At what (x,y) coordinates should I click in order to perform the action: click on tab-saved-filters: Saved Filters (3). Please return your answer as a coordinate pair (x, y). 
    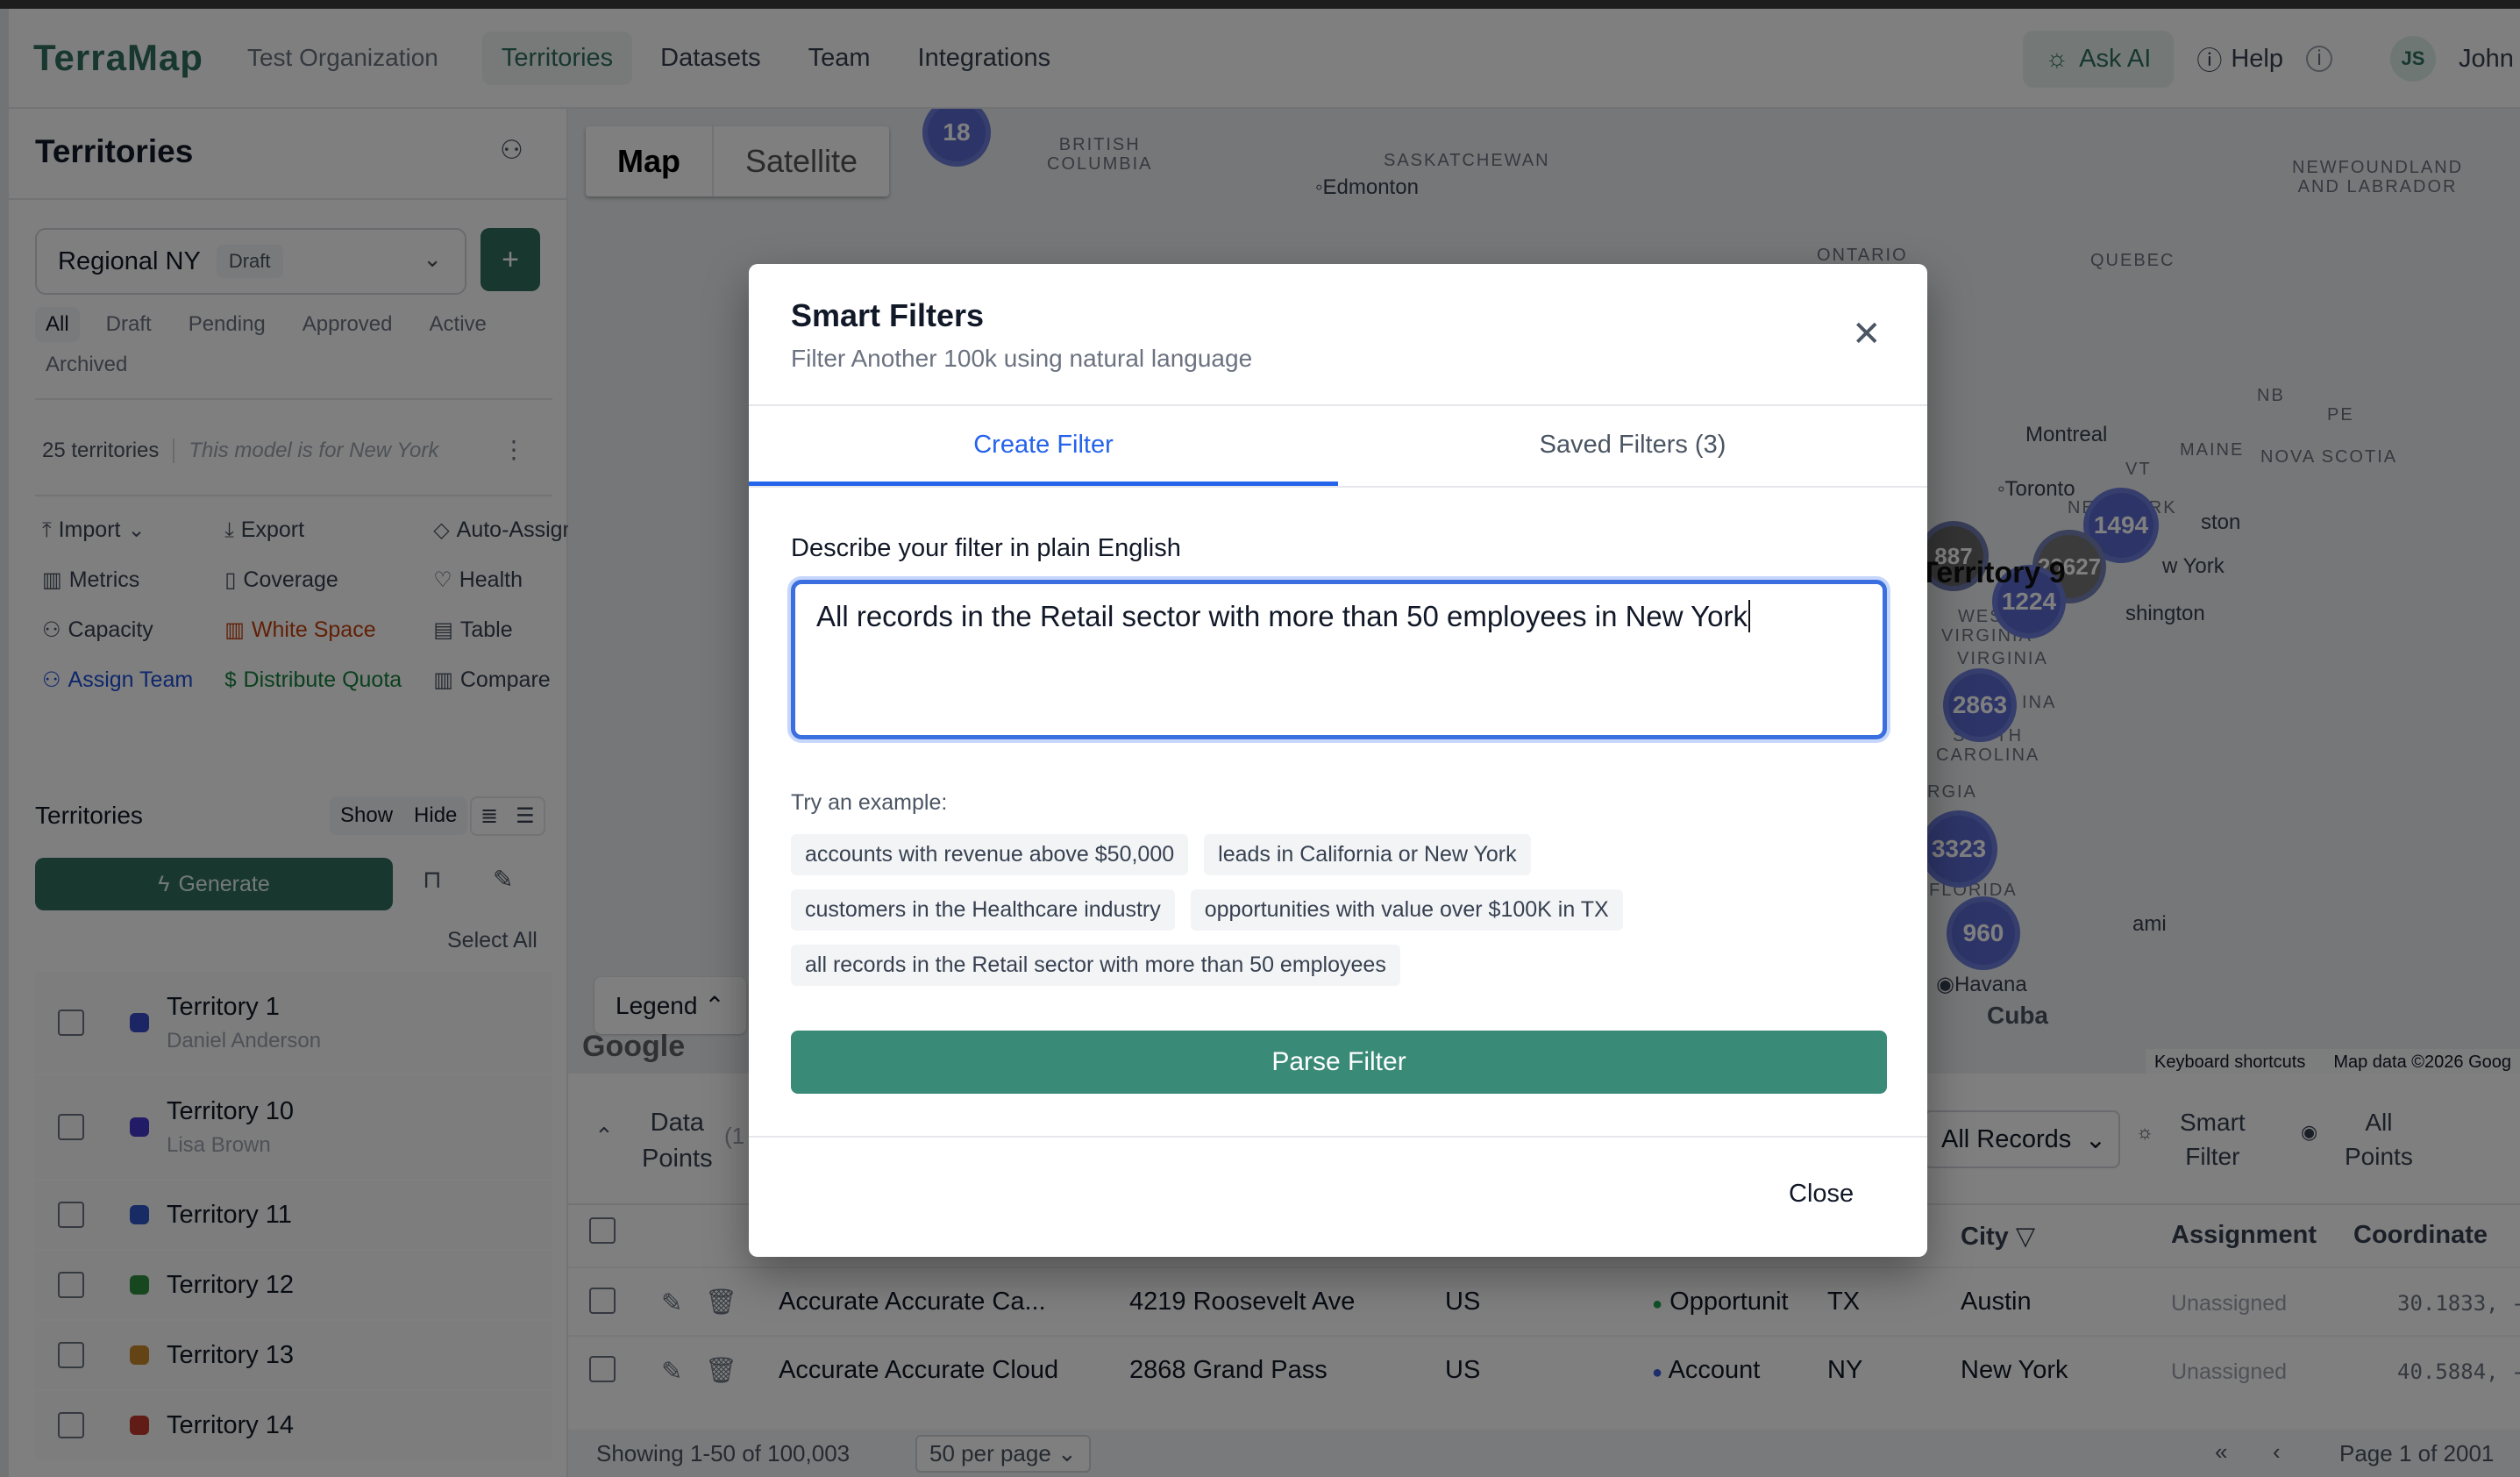
    Looking at the image, I should click on (1632, 445).